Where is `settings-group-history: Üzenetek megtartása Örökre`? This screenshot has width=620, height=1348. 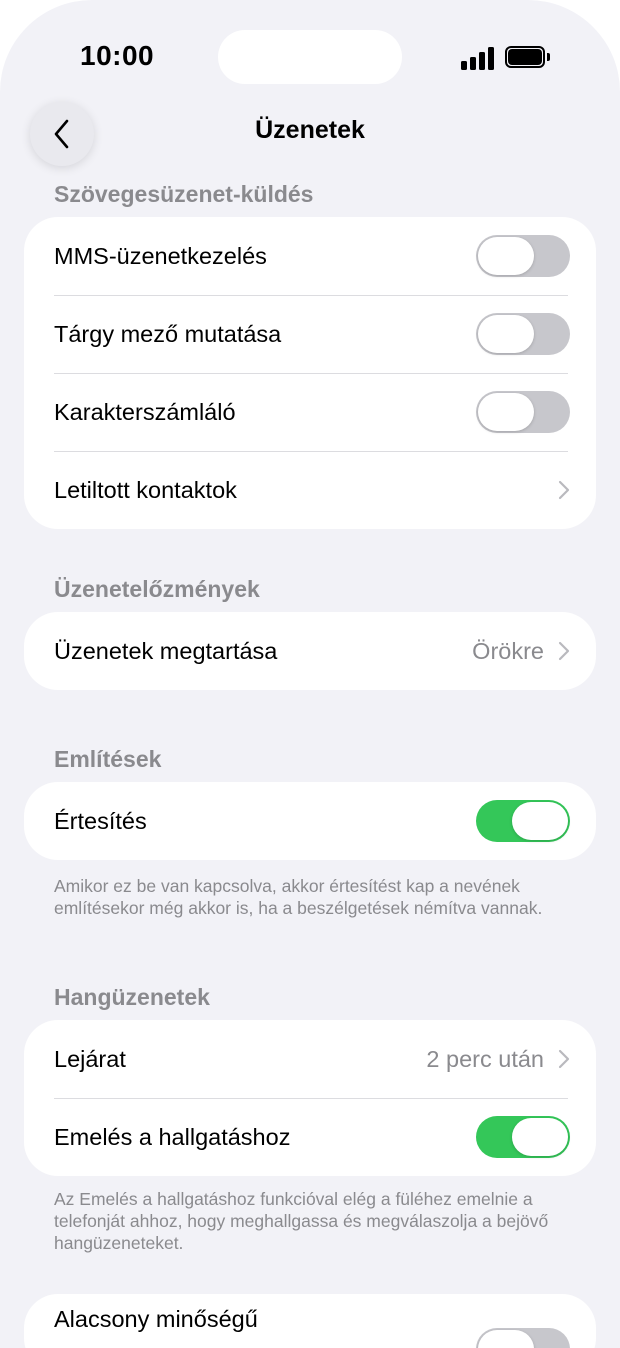 settings-group-history: Üzenetek megtartása Örökre is located at coordinates (310, 651).